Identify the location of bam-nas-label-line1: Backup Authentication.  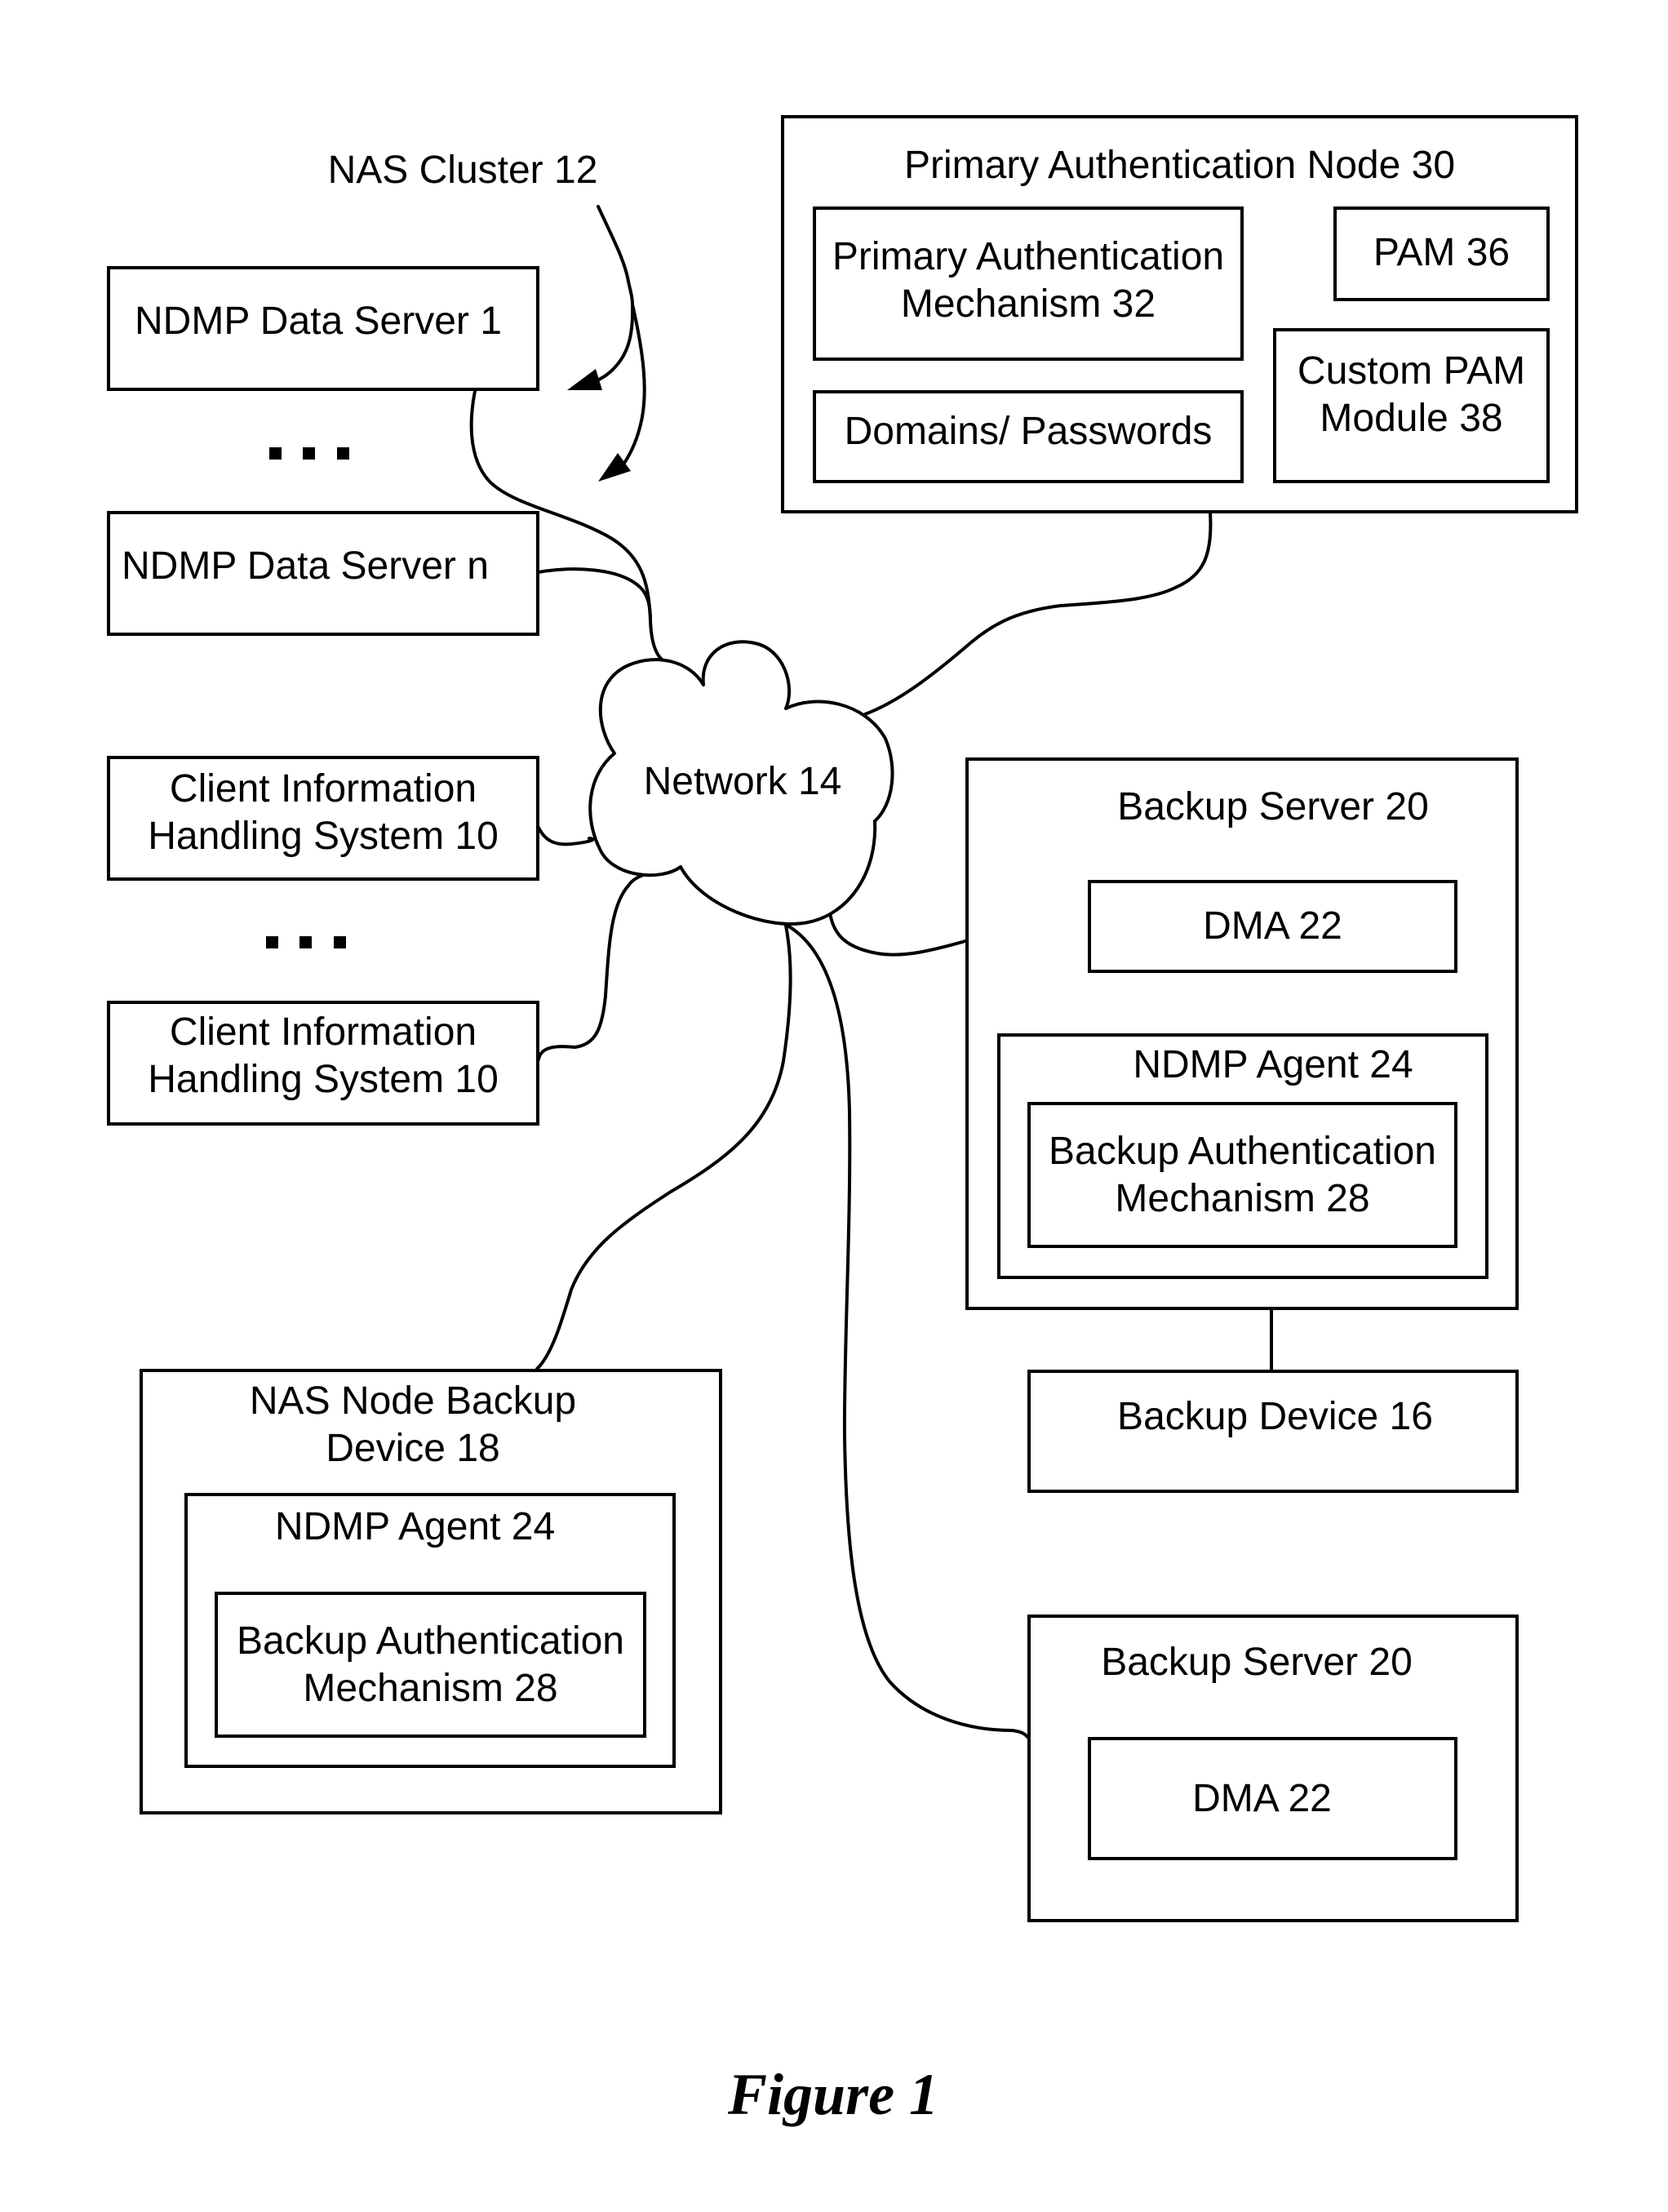
(430, 1641).